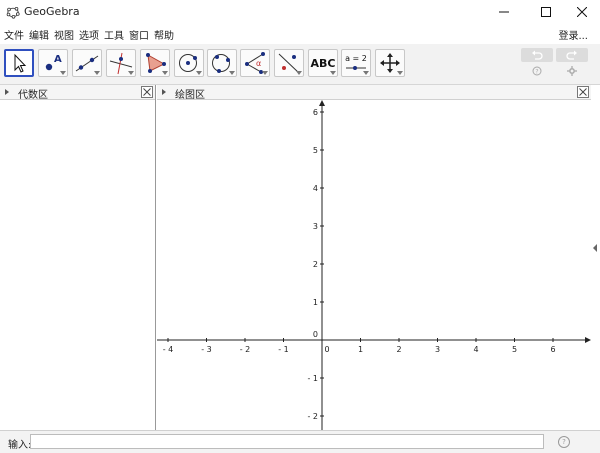 This screenshot has width=600, height=453. I want to click on redo-icon, so click(571, 55).